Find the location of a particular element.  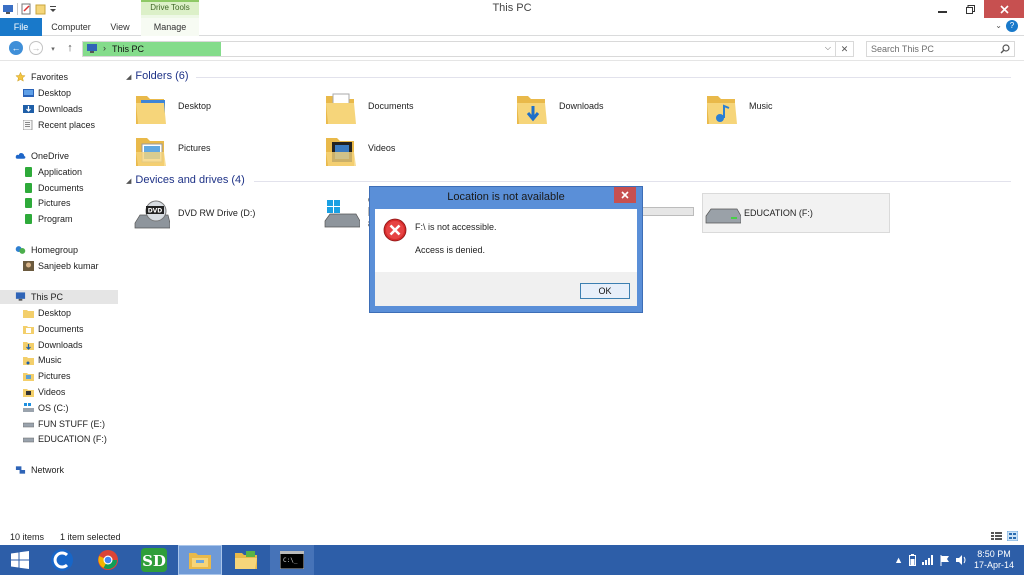

folder-tile-documents: Documents is located at coordinates (409, 108).